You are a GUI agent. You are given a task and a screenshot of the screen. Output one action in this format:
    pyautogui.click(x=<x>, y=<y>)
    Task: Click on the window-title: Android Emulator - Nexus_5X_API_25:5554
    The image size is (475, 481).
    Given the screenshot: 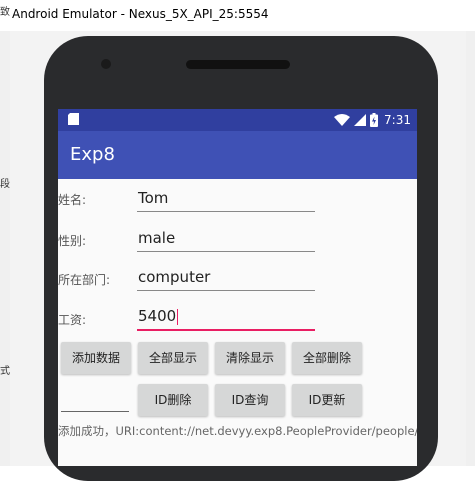 What is the action you would take?
    pyautogui.click(x=140, y=14)
    